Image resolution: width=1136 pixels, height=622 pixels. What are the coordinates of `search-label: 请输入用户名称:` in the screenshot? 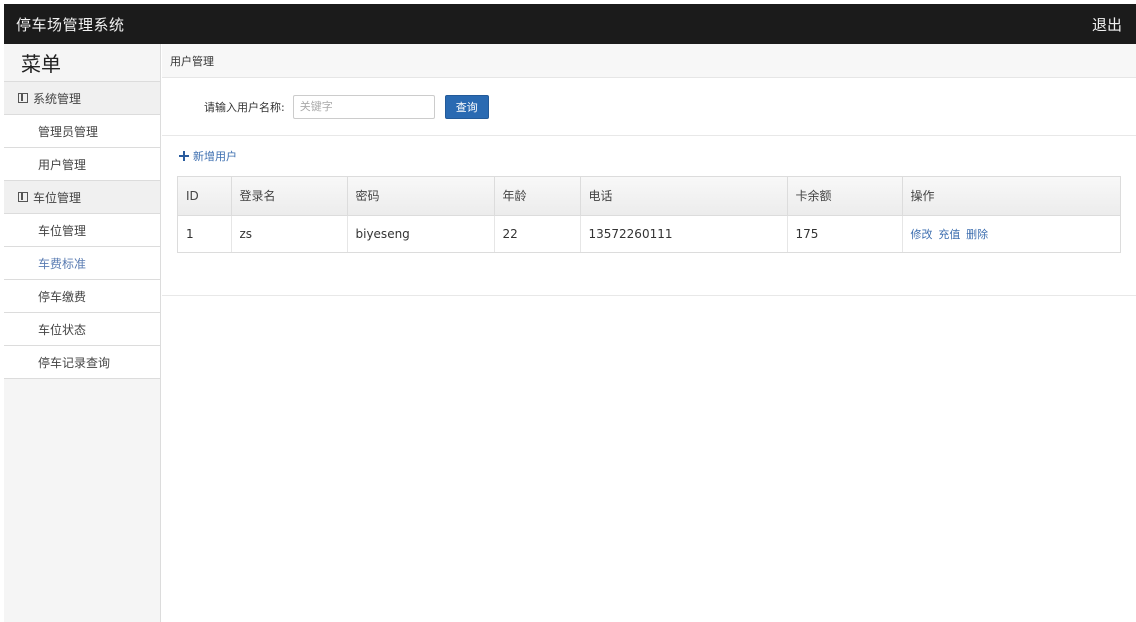 It's located at (244, 107).